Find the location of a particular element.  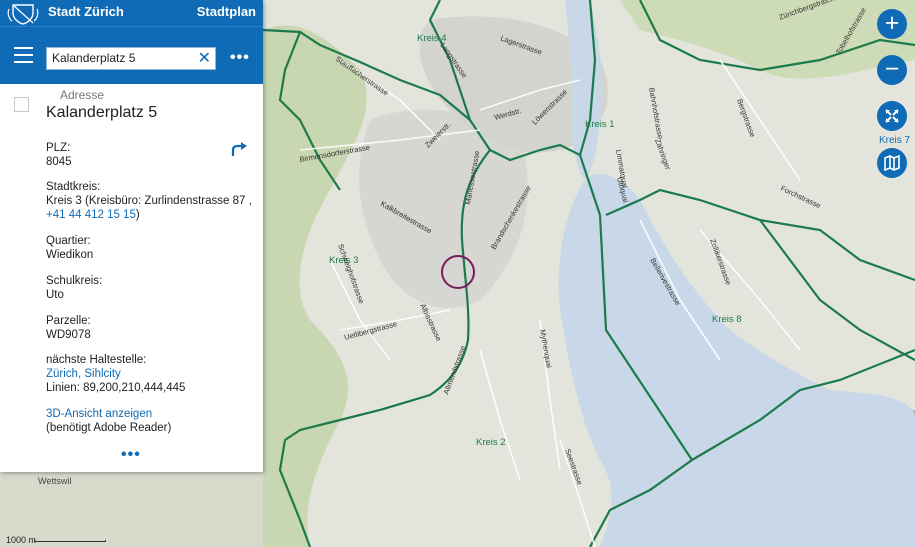

scale-bar is located at coordinates (70, 541).